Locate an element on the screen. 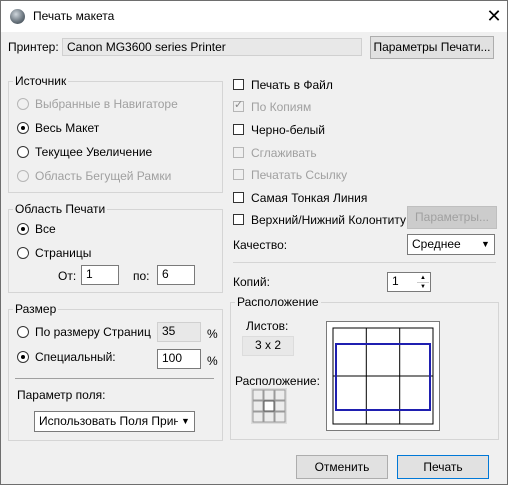 The height and width of the screenshot is (485, 508). position-selector-icon is located at coordinates (269, 406).